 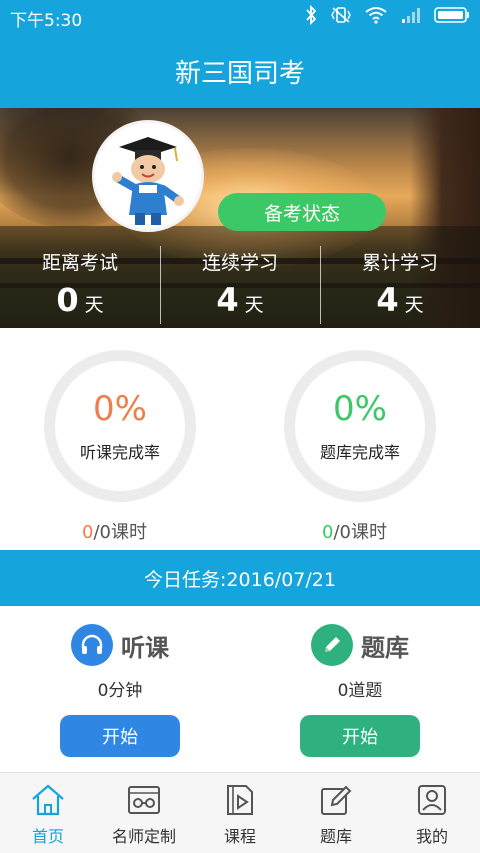 I want to click on nav-label: 名师定制, so click(x=143, y=836).